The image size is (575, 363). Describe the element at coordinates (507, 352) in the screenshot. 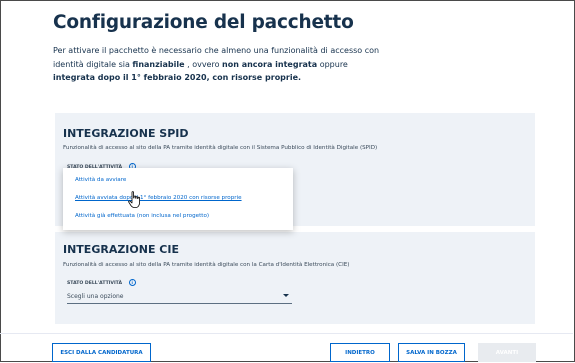

I see `next-button: AVANTI` at that location.